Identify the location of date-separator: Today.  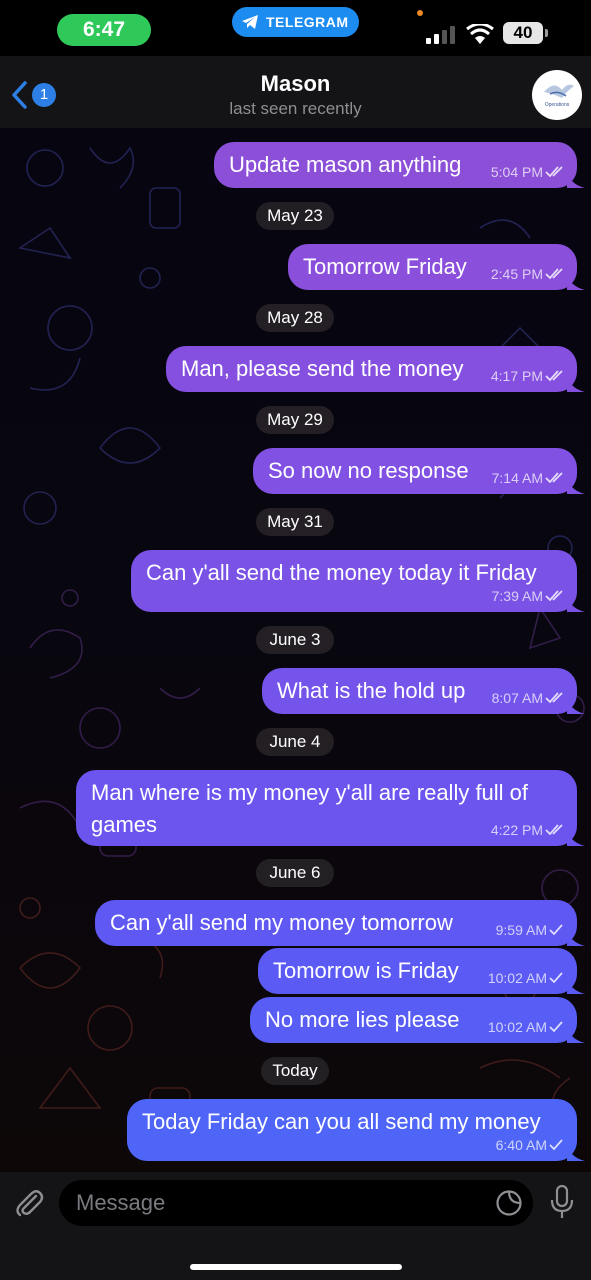
(295, 1071).